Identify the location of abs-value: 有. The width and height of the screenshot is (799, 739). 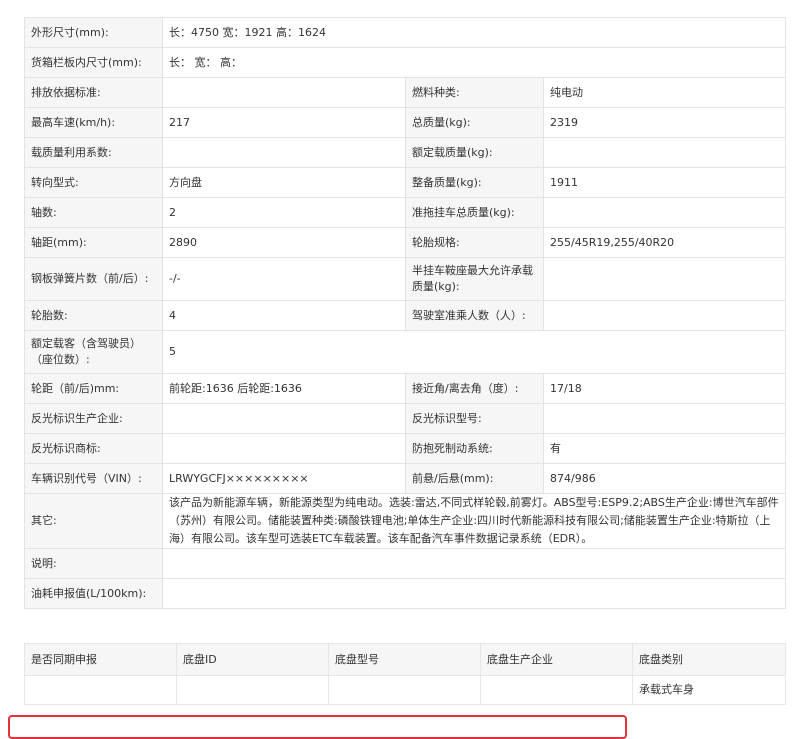
(664, 448).